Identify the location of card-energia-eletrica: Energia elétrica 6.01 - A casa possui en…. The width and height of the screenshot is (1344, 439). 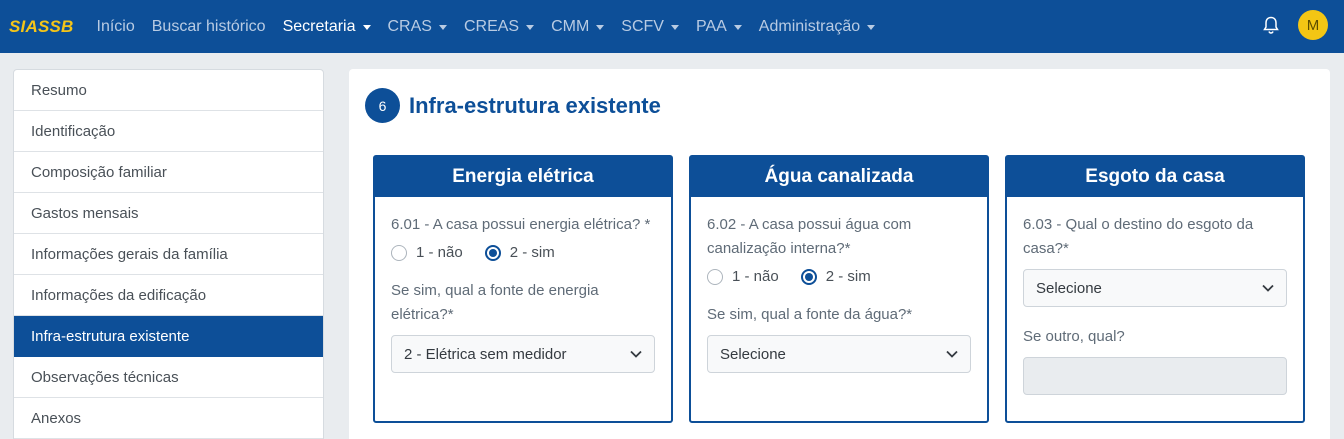
(523, 289).